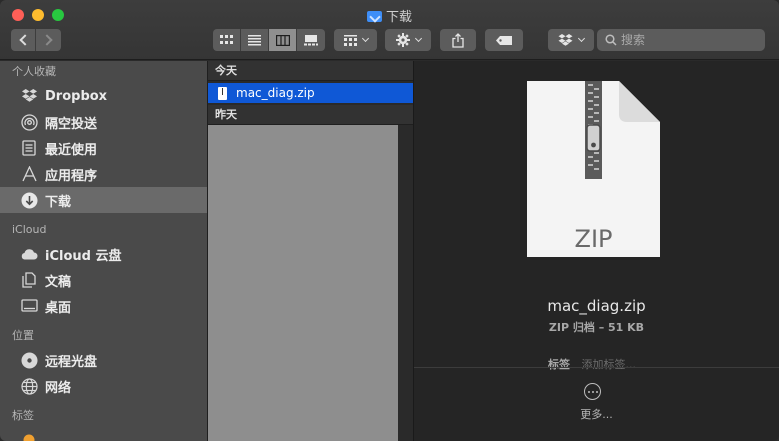 The image size is (779, 441). What do you see at coordinates (103, 306) in the screenshot?
I see `sidebar-item-desktop: 桌面` at bounding box center [103, 306].